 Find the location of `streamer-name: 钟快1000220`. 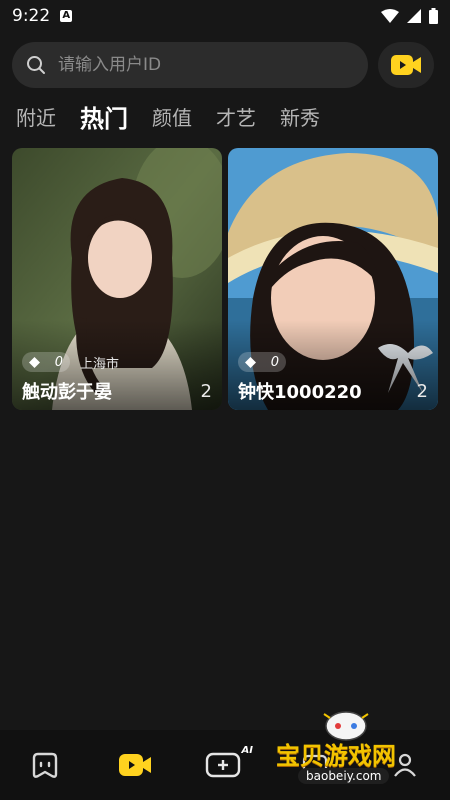

streamer-name: 钟快1000220 is located at coordinates (300, 392).